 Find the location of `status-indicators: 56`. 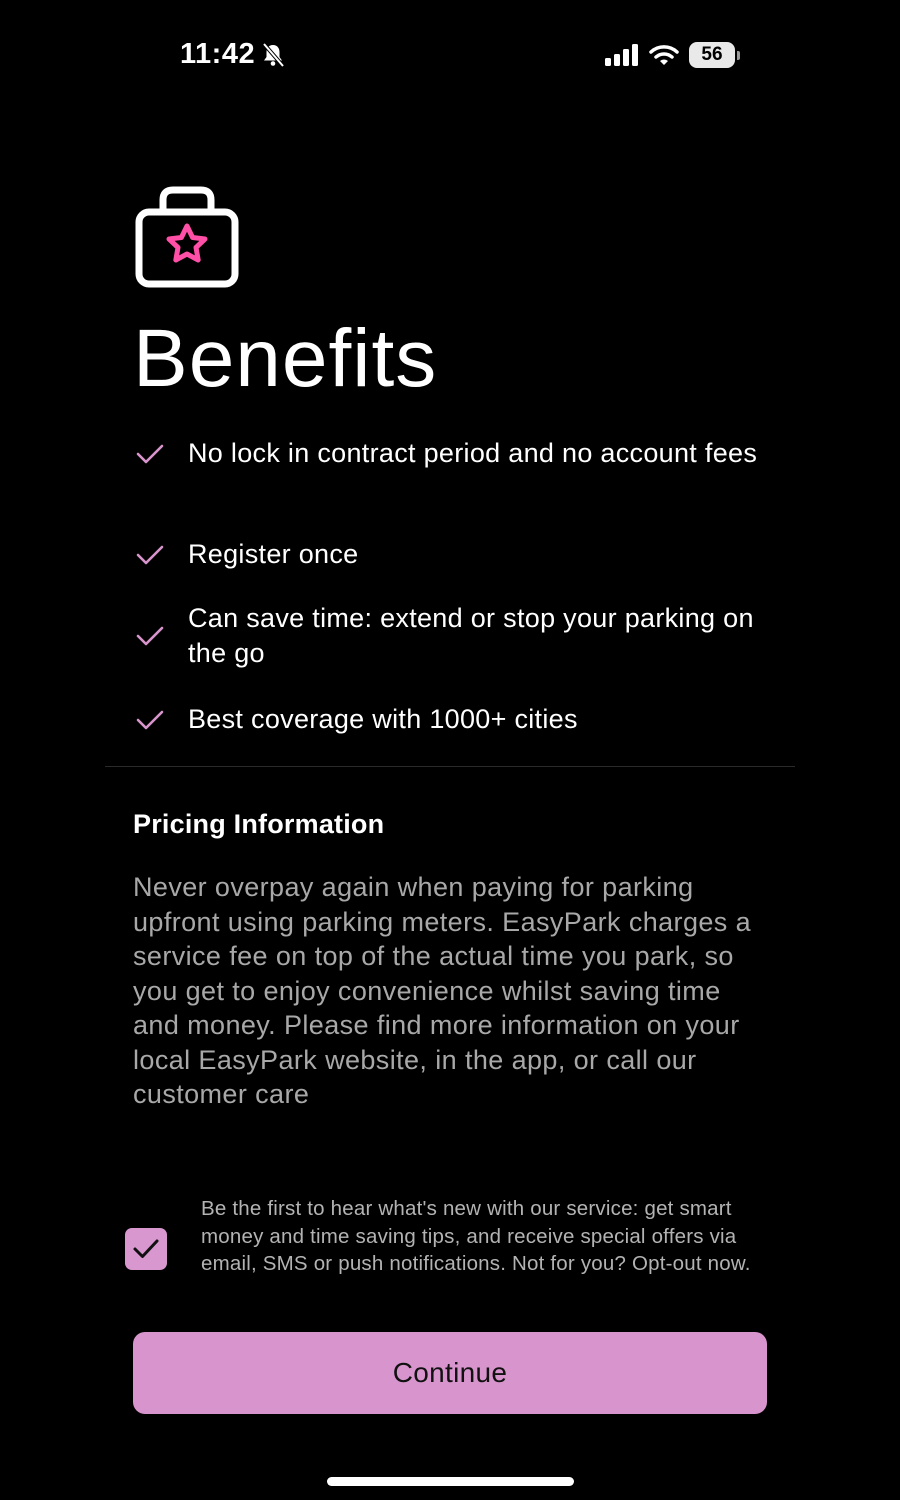

status-indicators: 56 is located at coordinates (672, 55).